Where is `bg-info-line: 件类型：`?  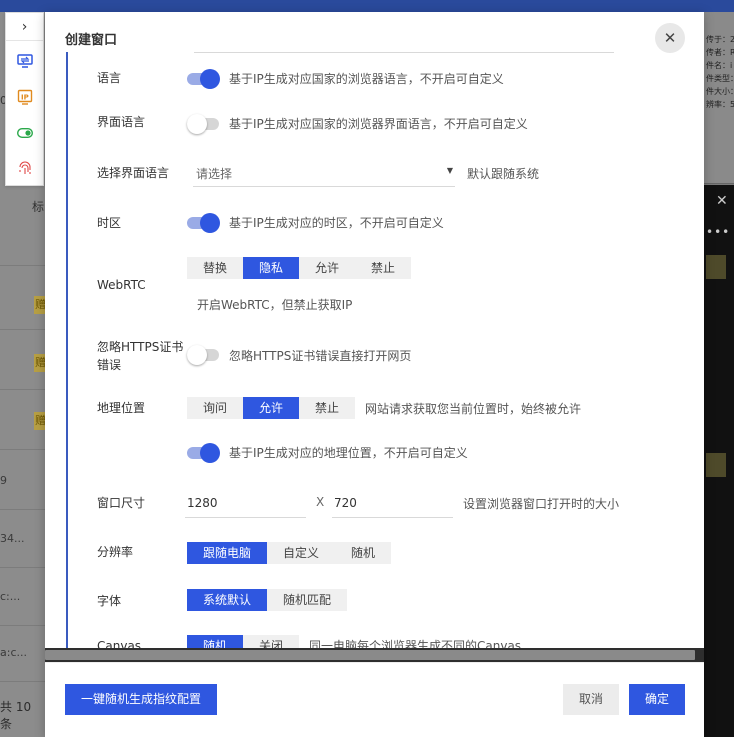
bg-info-line: 件类型： is located at coordinates (720, 78).